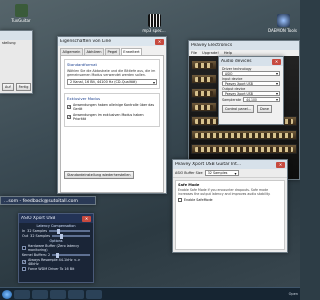  Describe the element at coordinates (264, 109) in the screenshot. I see `done-button: Done` at that location.